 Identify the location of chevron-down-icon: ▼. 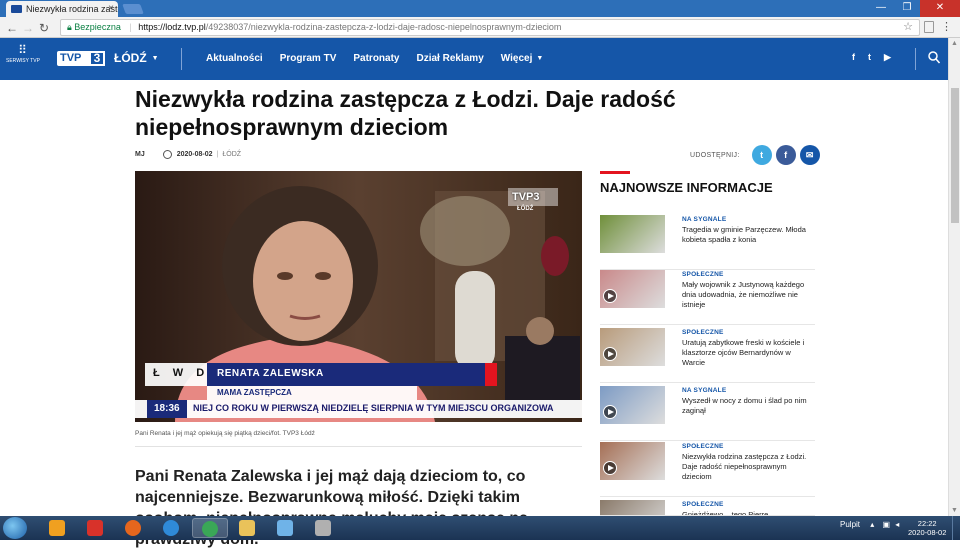
(540, 58).